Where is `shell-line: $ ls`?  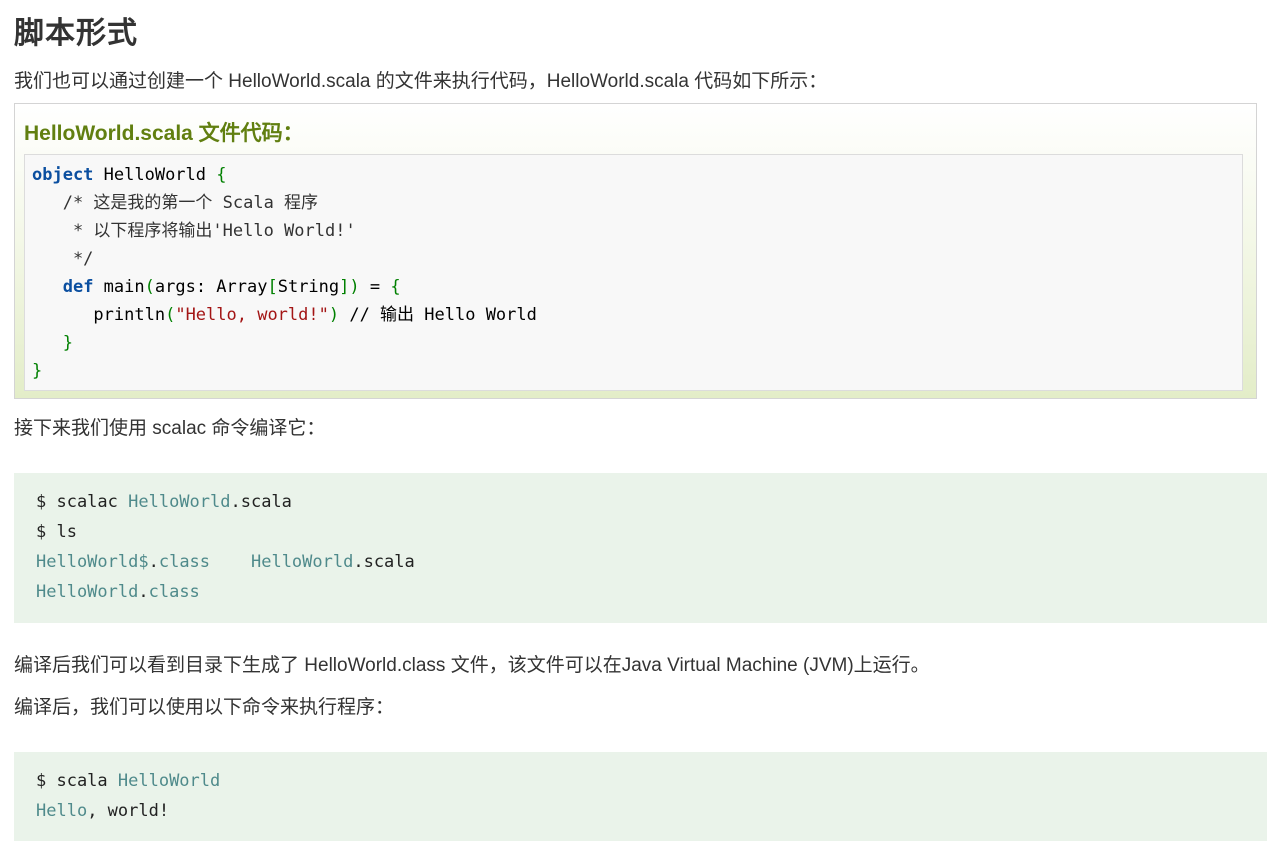 shell-line: $ ls is located at coordinates (56, 532).